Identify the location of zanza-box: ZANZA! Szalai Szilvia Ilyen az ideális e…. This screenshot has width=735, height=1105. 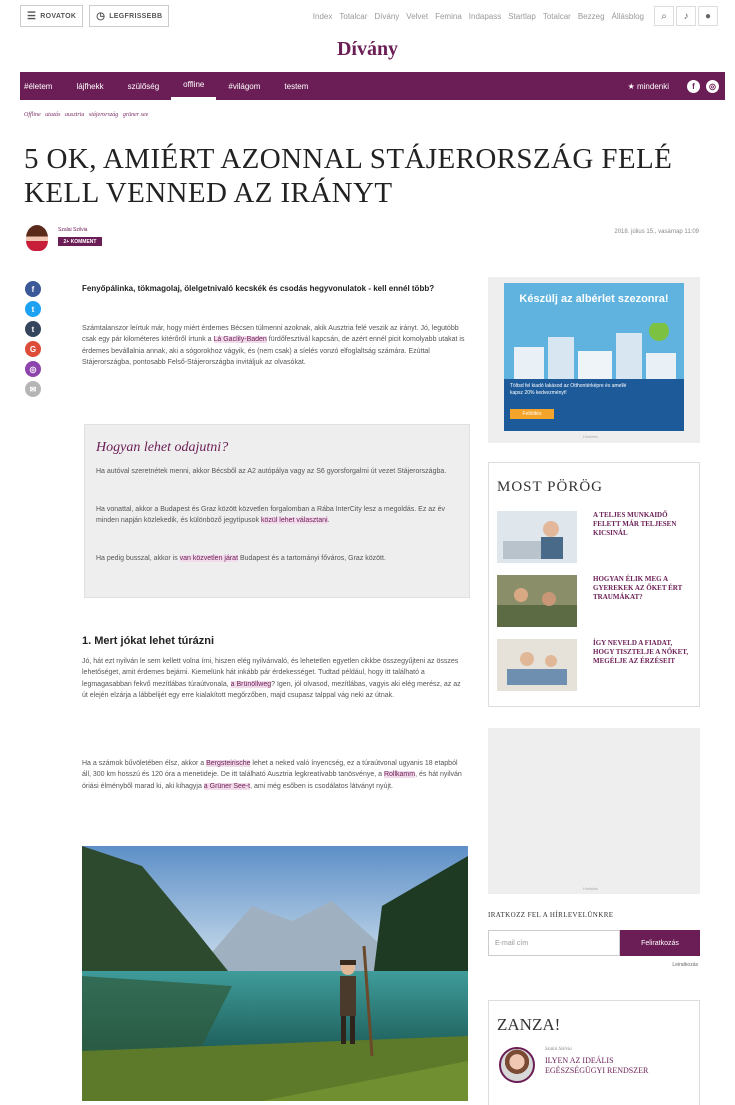
(594, 1052).